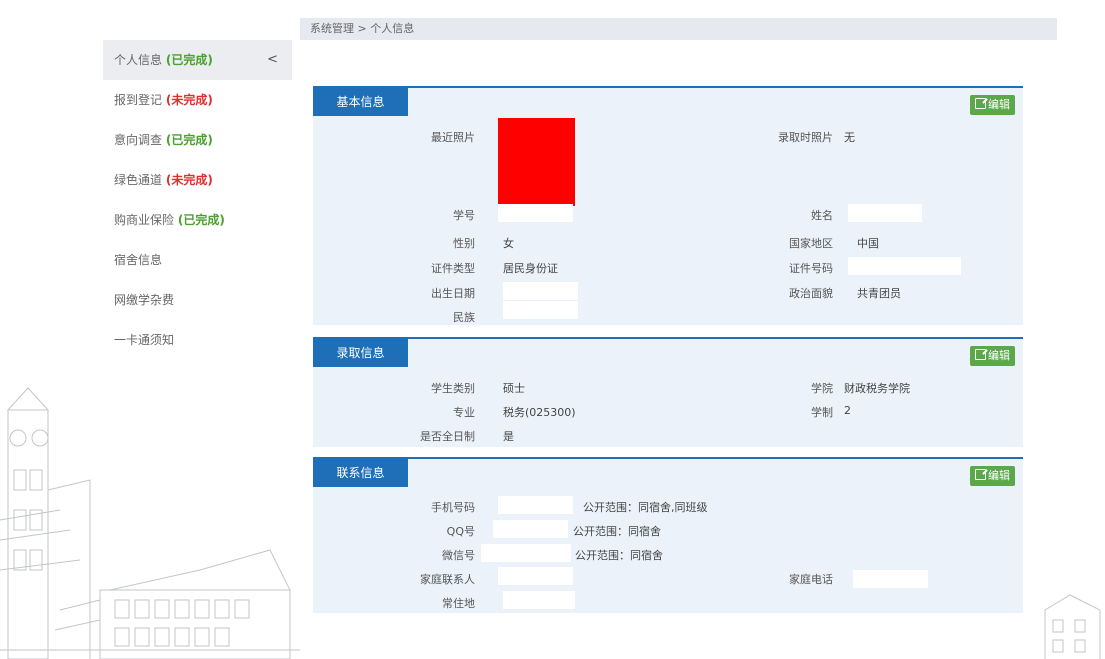 Image resolution: width=1105 pixels, height=659 pixels. What do you see at coordinates (540, 291) in the screenshot?
I see `birth-date-value` at bounding box center [540, 291].